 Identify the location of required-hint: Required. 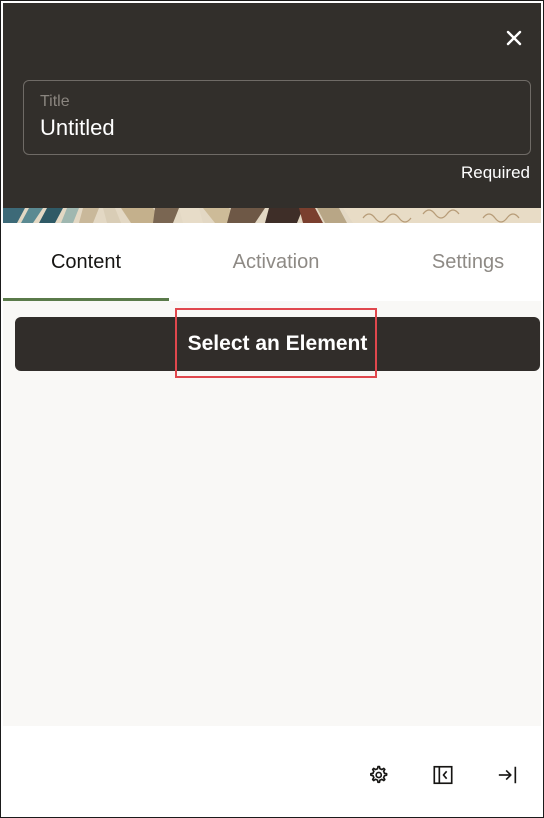
(495, 172).